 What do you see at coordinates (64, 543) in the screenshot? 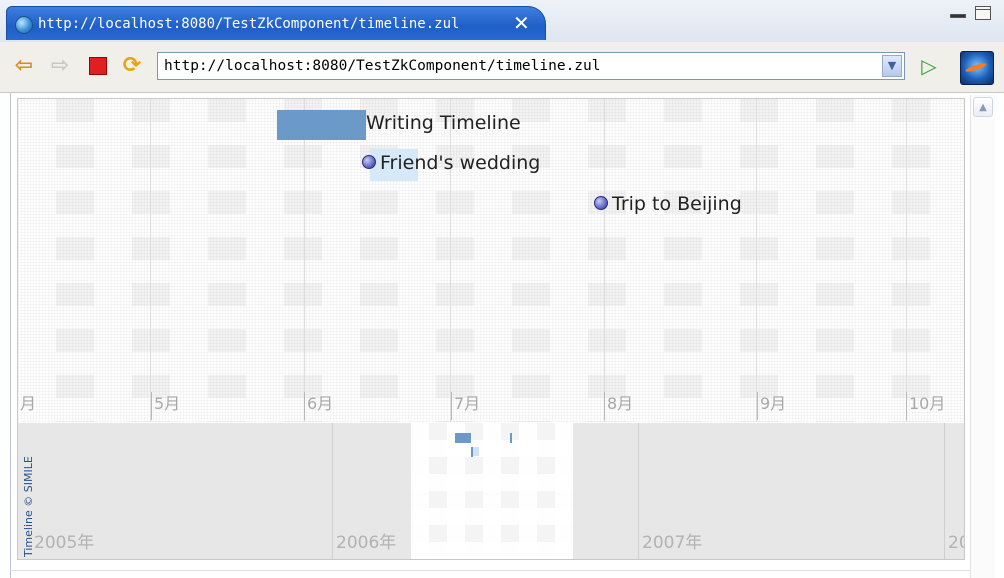
I see `year-label: 2005年` at bounding box center [64, 543].